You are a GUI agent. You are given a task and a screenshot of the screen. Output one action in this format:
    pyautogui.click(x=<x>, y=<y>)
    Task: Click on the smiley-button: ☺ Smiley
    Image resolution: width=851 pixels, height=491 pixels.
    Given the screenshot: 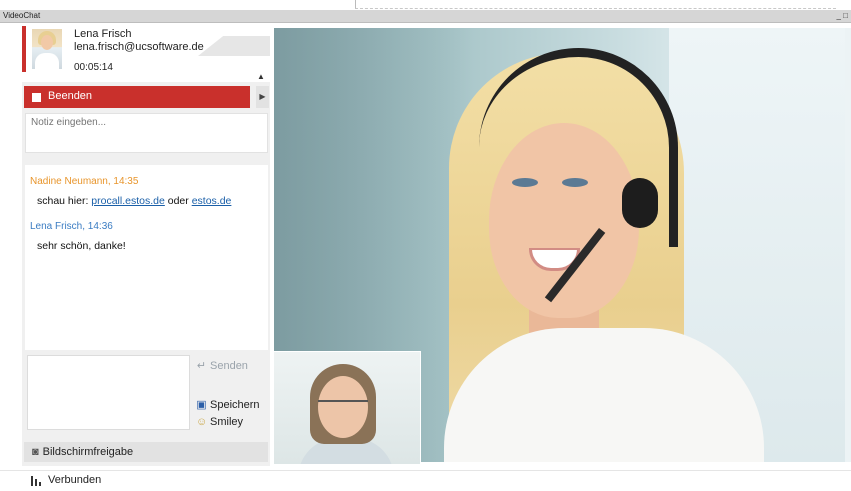 What is the action you would take?
    pyautogui.click(x=219, y=422)
    